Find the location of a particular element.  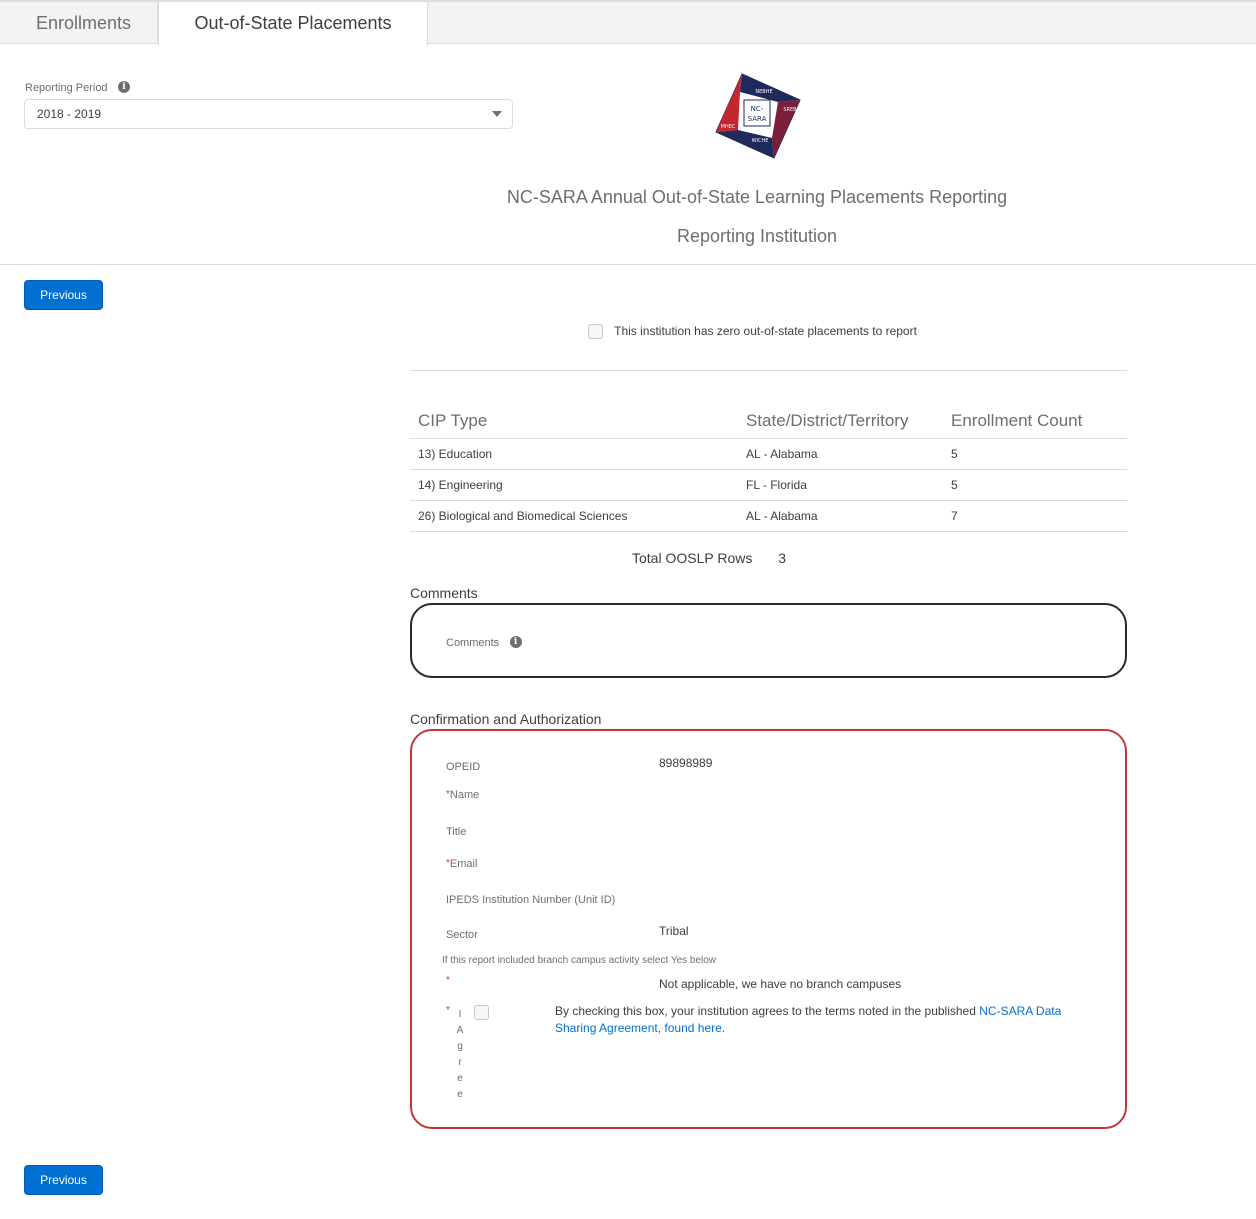

agree-label: I Agree is located at coordinates (460, 1055).